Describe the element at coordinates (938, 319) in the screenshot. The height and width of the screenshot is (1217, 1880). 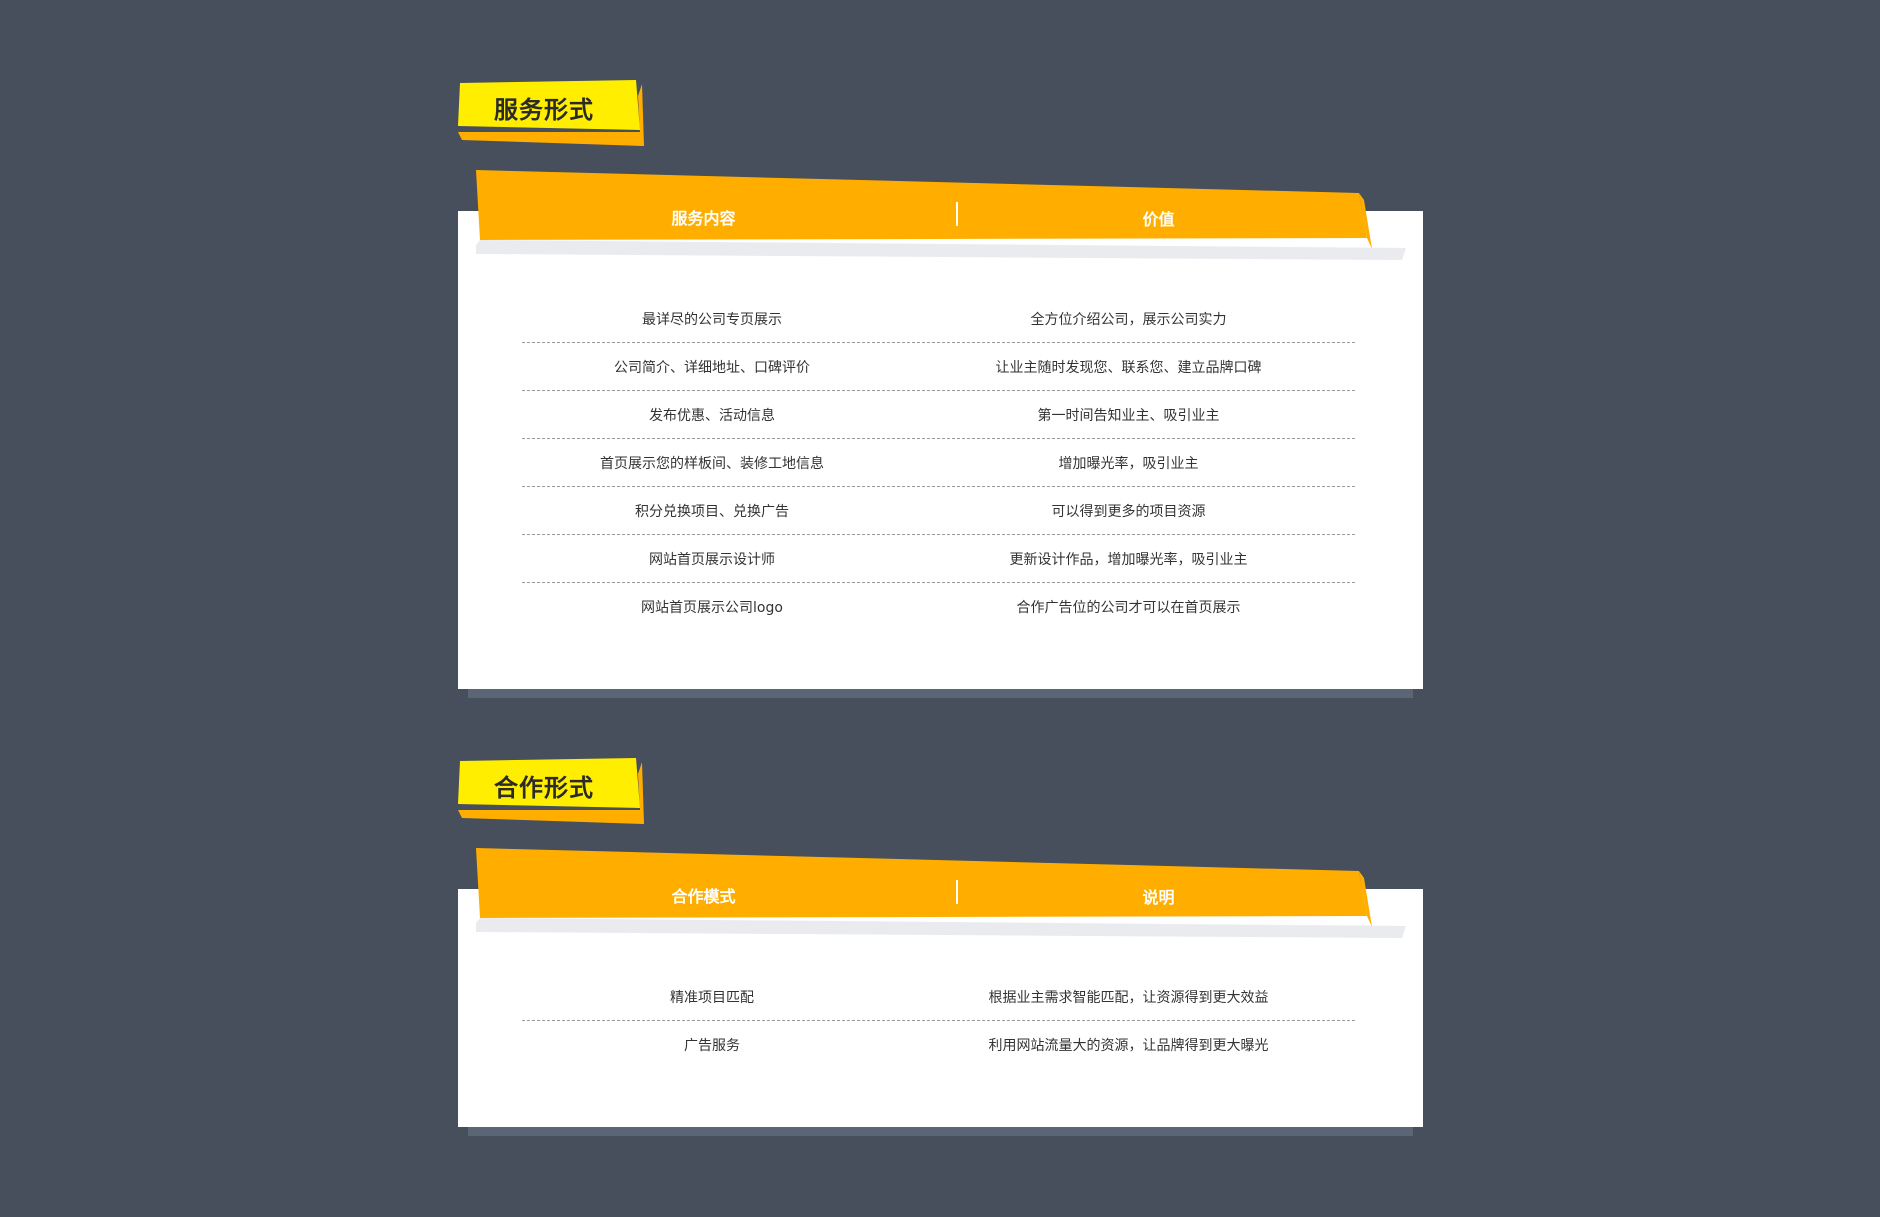
I see `table-row: 最详尽的公司专页展示 全方位介绍公司，展示公司实力` at that location.